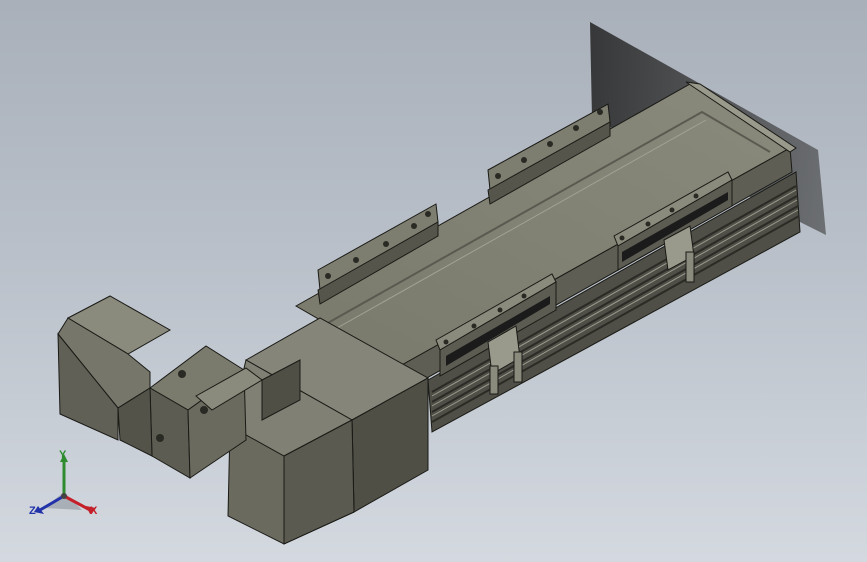  What do you see at coordinates (64, 488) in the screenshot?
I see `orientation-triad: Y X Z` at bounding box center [64, 488].